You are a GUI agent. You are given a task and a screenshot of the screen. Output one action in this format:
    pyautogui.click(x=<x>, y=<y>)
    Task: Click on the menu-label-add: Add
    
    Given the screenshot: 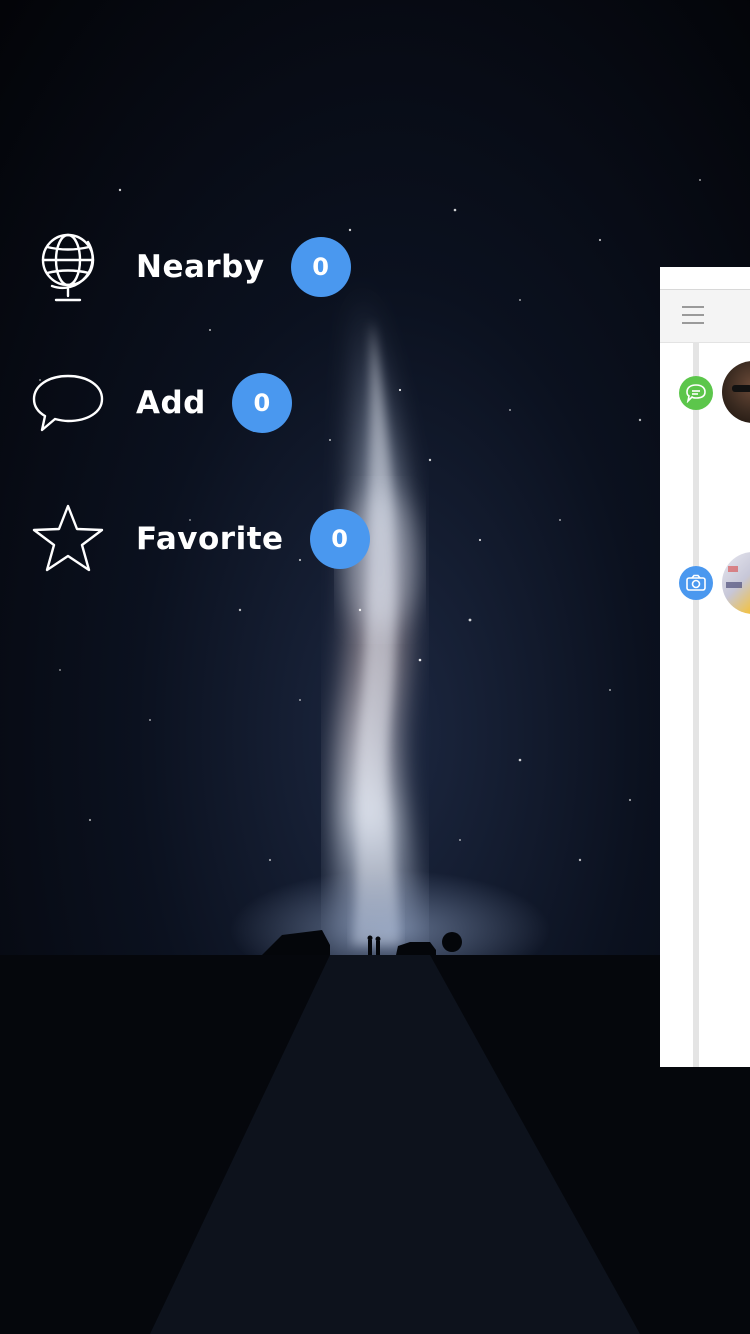 What is the action you would take?
    pyautogui.click(x=171, y=403)
    